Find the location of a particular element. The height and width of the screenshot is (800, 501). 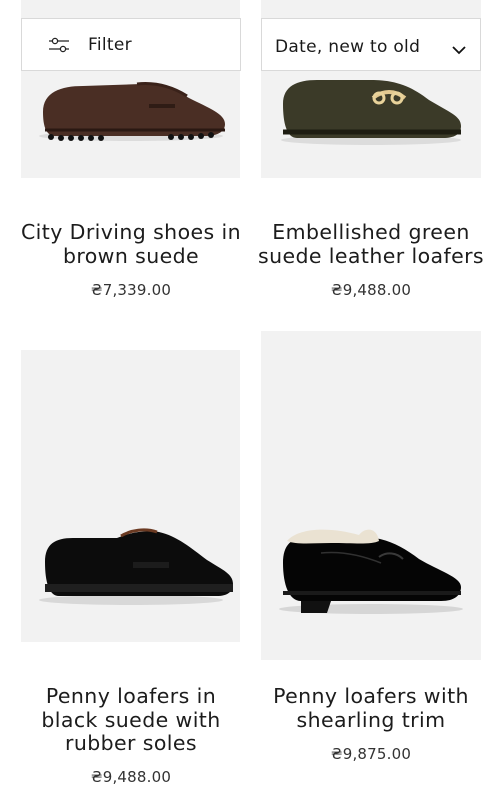

sort-select: Date, new to old is located at coordinates (371, 44).